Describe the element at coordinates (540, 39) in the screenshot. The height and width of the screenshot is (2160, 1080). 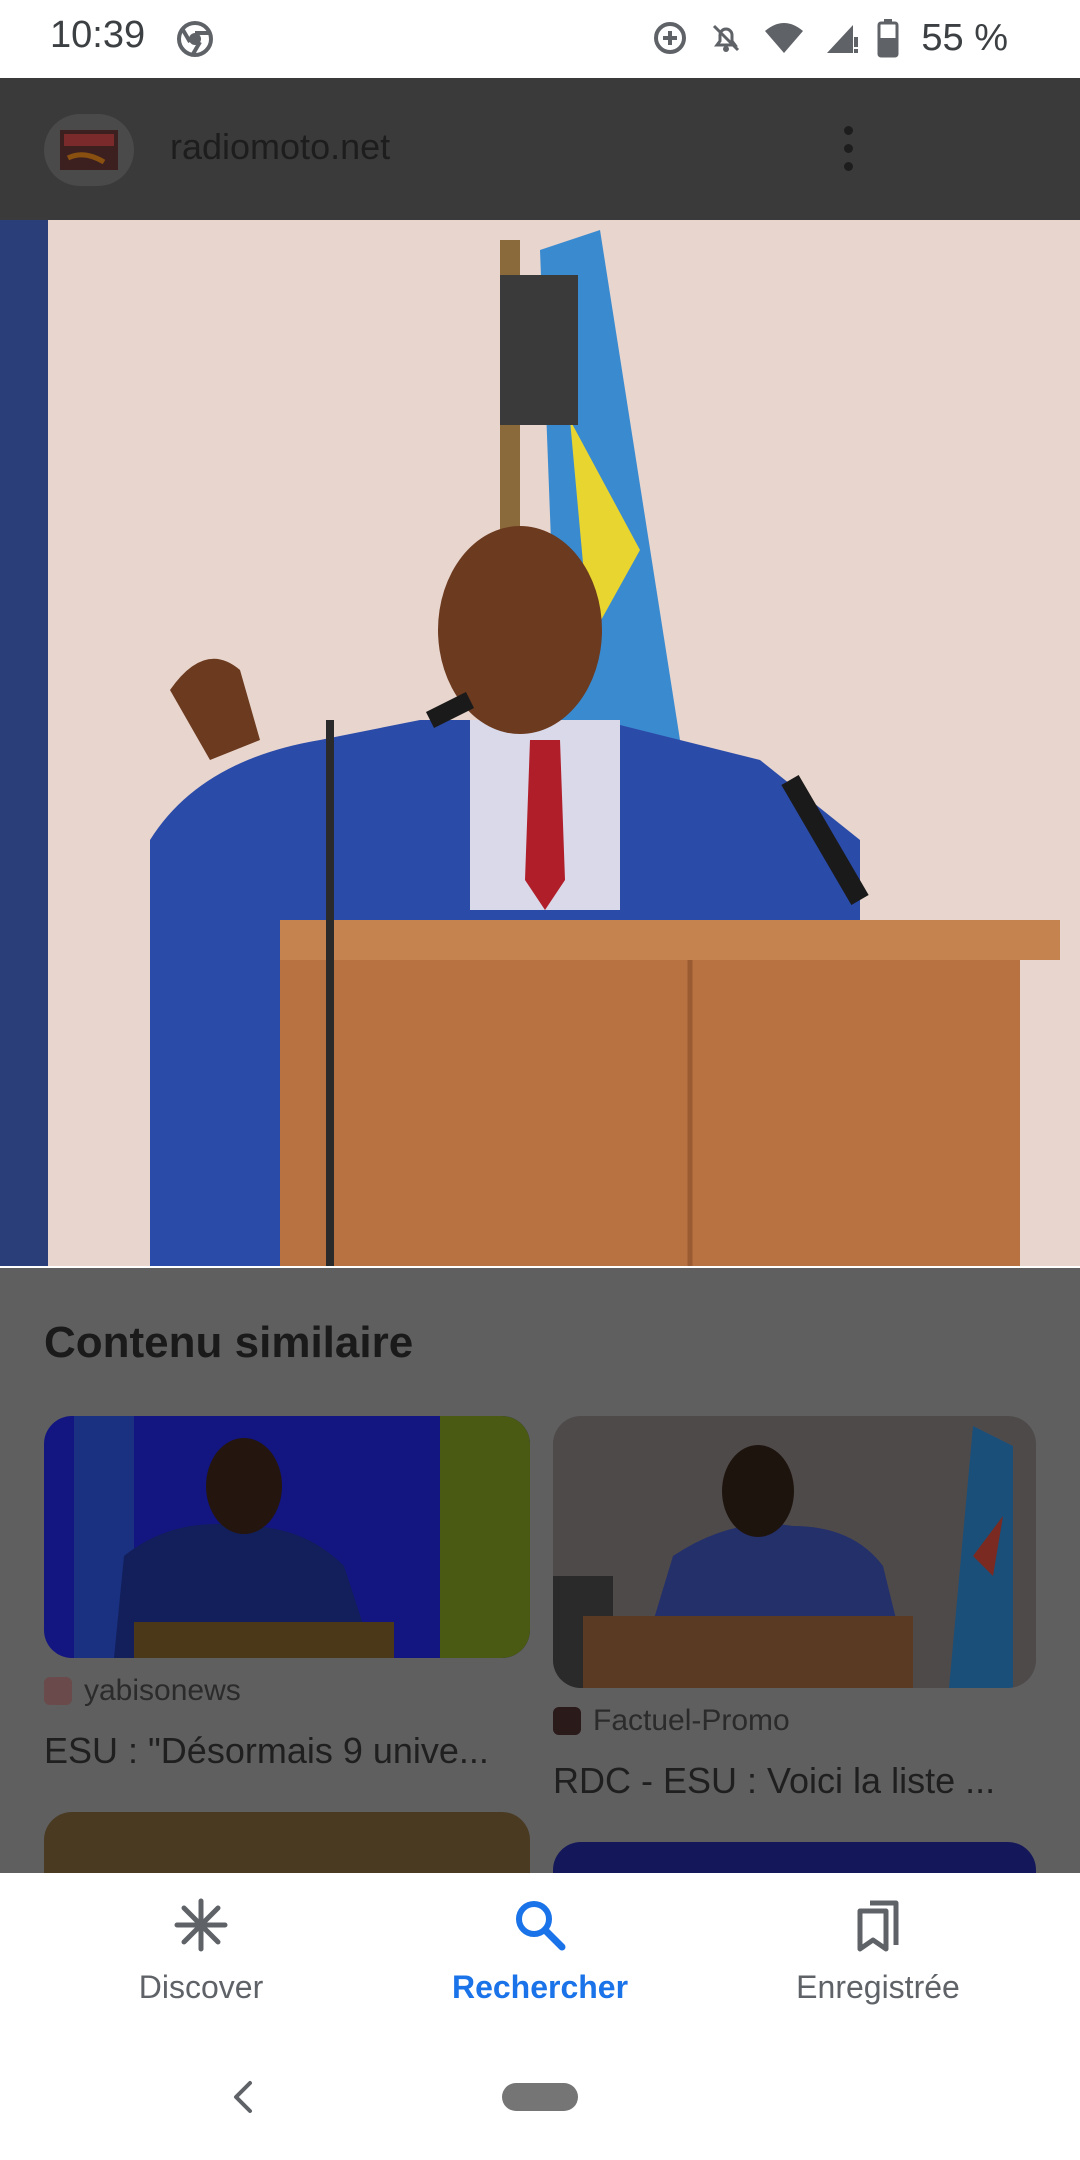
I see `status-bar: 10:39 55 %` at that location.